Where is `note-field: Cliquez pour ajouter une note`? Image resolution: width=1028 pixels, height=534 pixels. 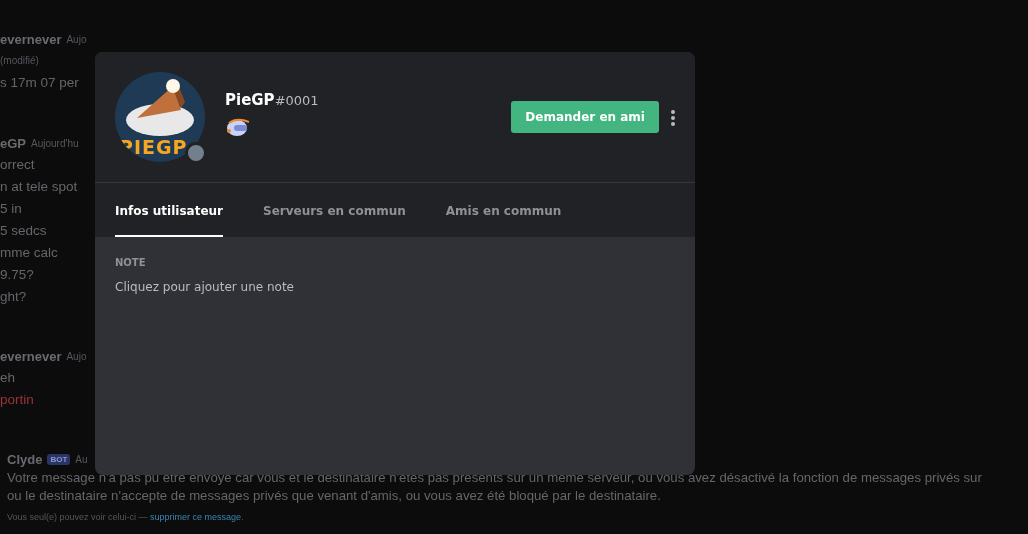 note-field: Cliquez pour ajouter une note is located at coordinates (265, 287).